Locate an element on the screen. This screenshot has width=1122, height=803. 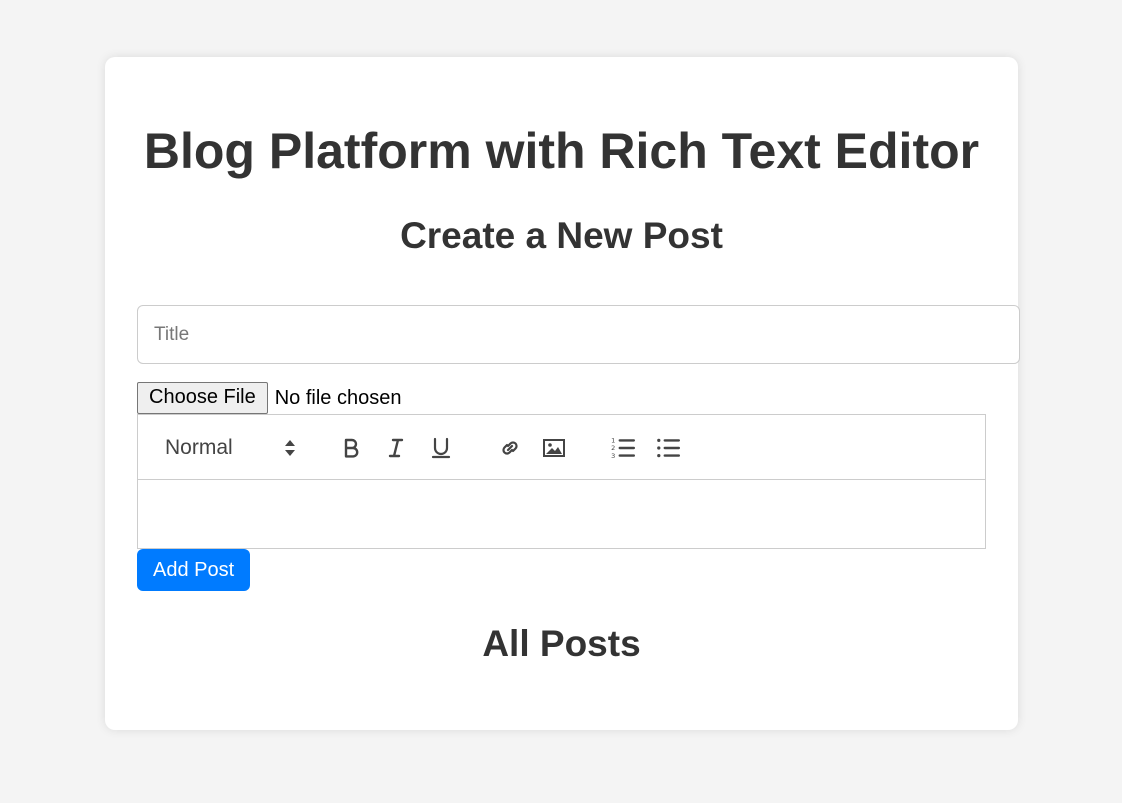
ordered-list-button: 1 2 3 is located at coordinates (623, 448).